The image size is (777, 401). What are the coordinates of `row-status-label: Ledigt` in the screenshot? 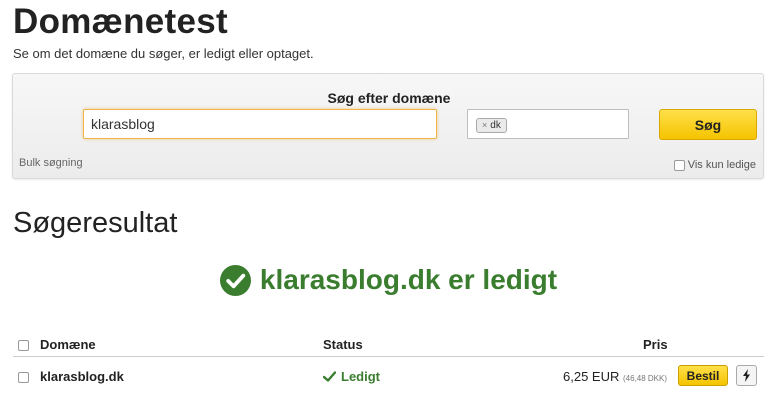 It's located at (360, 376).